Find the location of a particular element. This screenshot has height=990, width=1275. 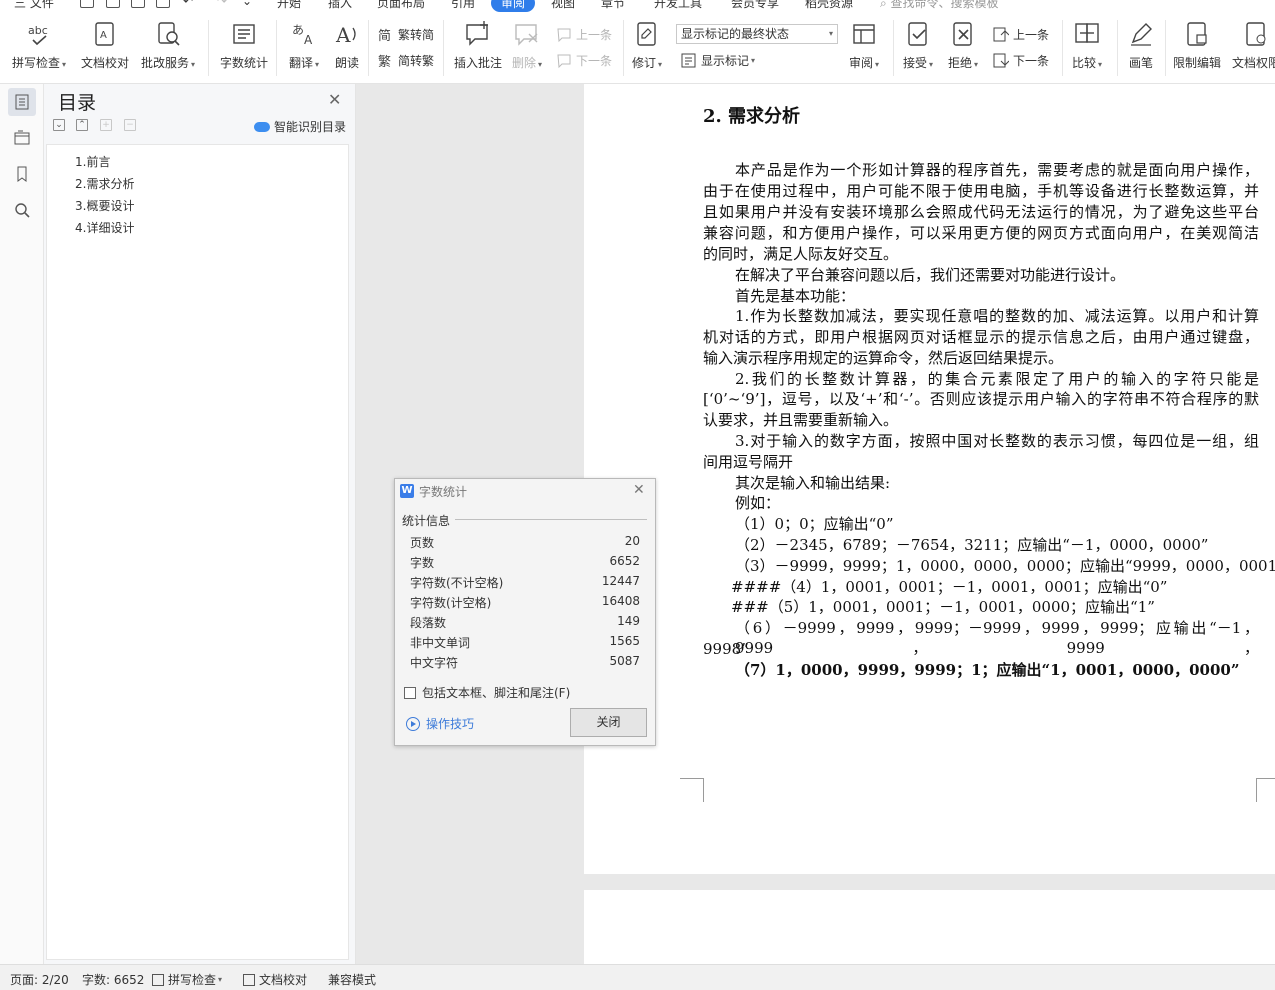

next-change-button: 下一条 is located at coordinates (1021, 60).